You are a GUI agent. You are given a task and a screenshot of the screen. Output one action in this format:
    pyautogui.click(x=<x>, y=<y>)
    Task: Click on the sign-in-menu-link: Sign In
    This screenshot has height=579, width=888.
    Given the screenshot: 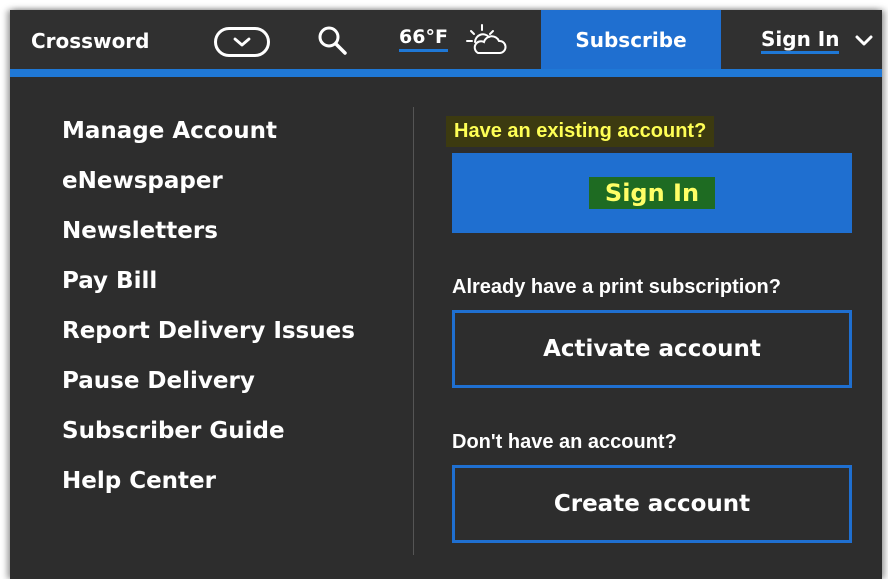 What is the action you would take?
    pyautogui.click(x=800, y=40)
    